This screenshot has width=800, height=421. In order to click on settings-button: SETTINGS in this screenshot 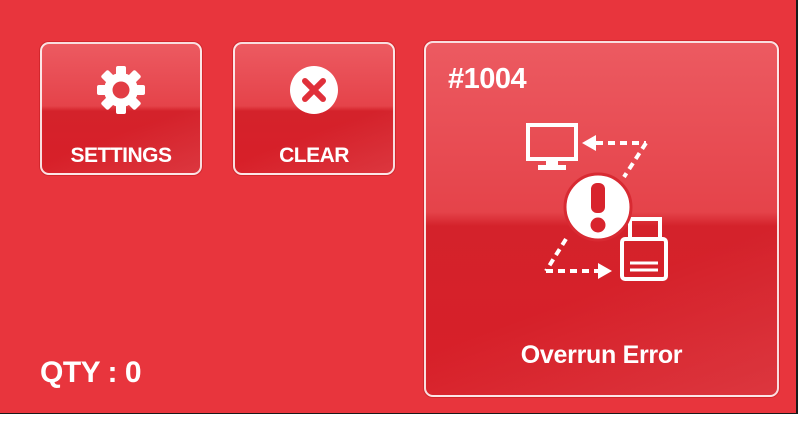, I will do `click(121, 108)`.